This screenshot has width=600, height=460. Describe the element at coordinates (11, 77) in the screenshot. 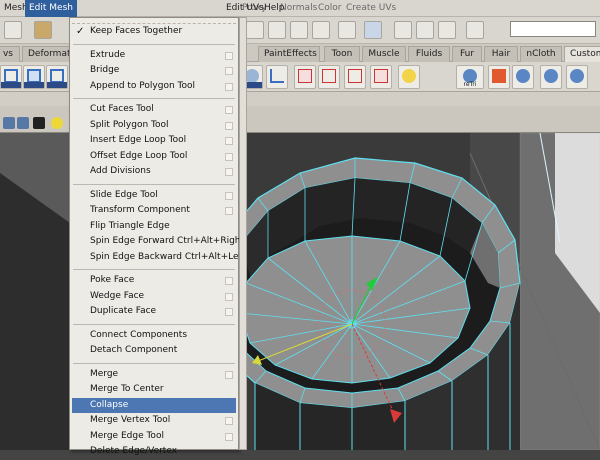

I see `poly-plane-icon` at that location.